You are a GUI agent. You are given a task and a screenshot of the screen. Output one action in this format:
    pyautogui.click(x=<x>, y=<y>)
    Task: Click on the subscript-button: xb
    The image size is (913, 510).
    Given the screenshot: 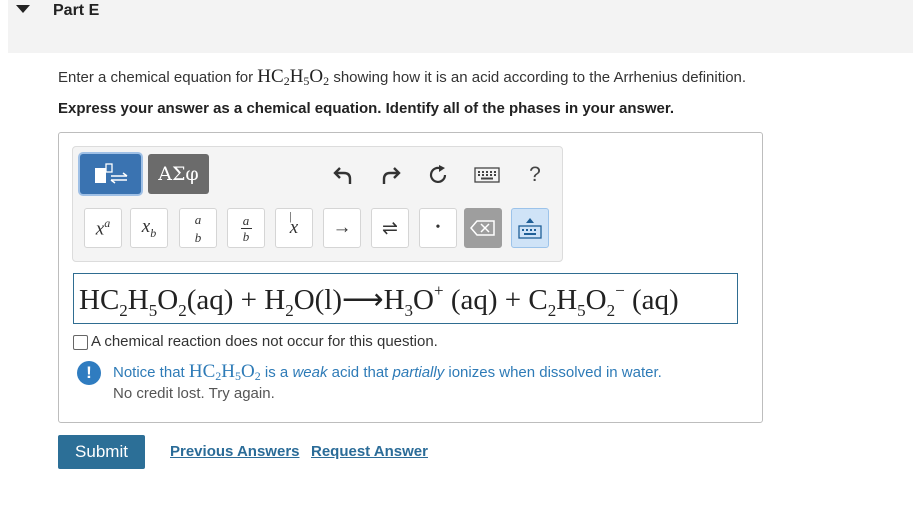 What is the action you would take?
    pyautogui.click(x=149, y=228)
    